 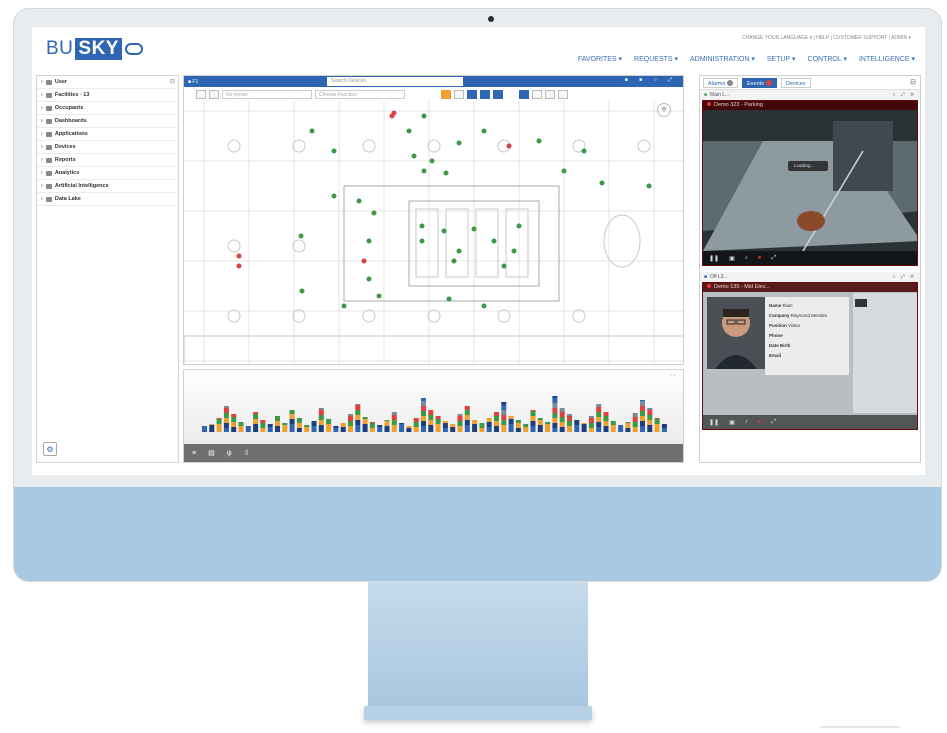 I want to click on fullscreen-icon: ⤢, so click(x=773, y=422).